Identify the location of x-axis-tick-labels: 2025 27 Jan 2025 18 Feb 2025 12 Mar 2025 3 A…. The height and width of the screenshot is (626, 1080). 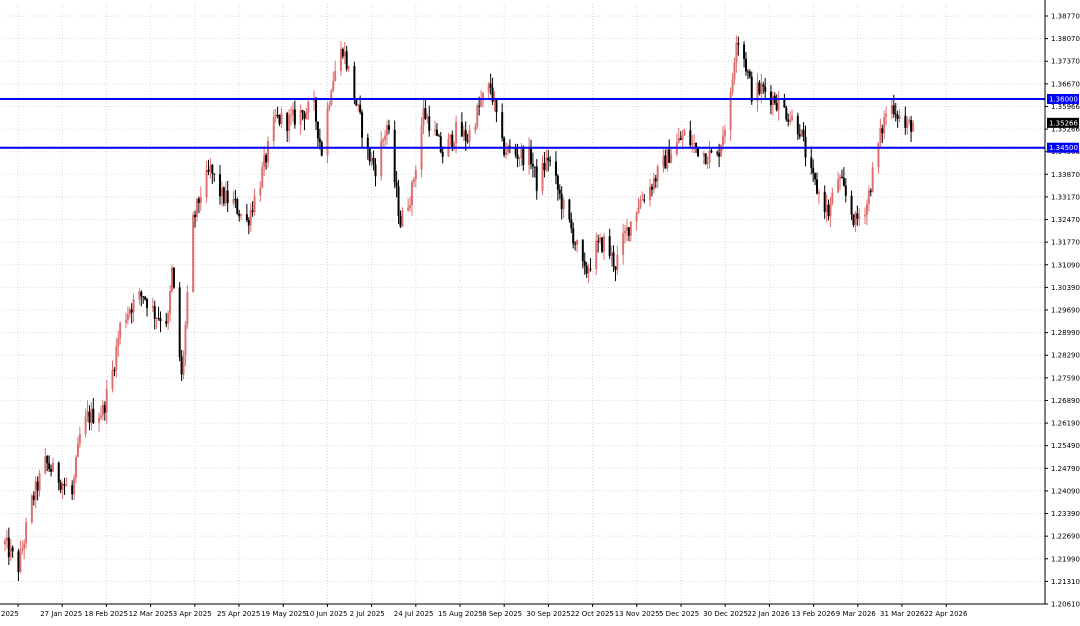
(484, 614).